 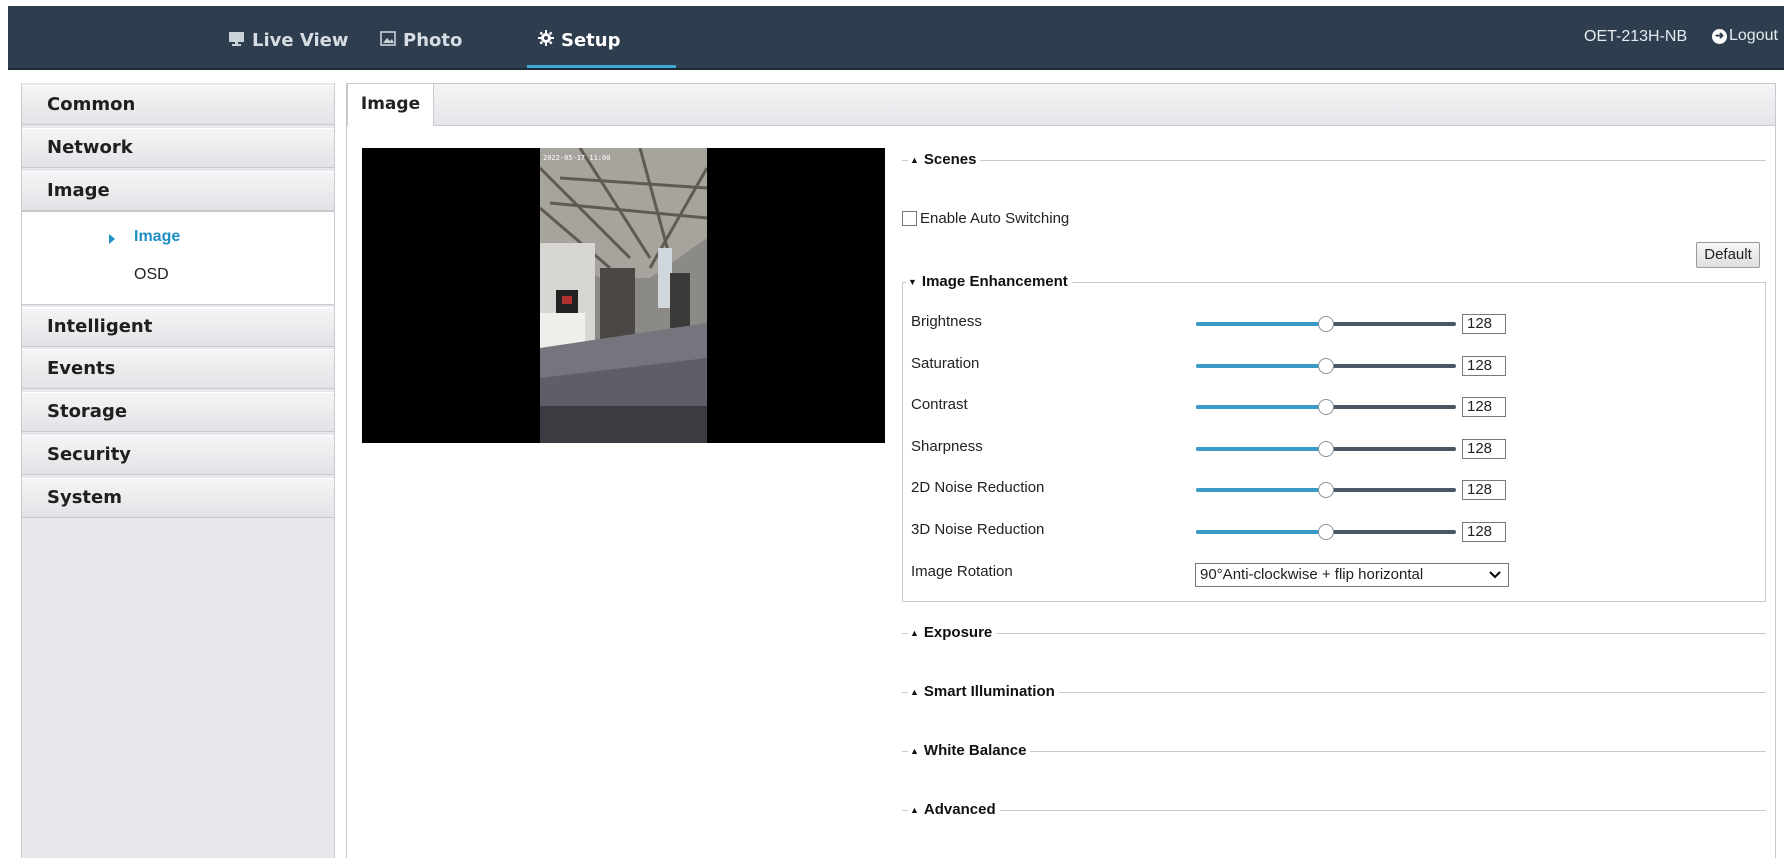 I want to click on advanced-divider, so click(x=1334, y=810).